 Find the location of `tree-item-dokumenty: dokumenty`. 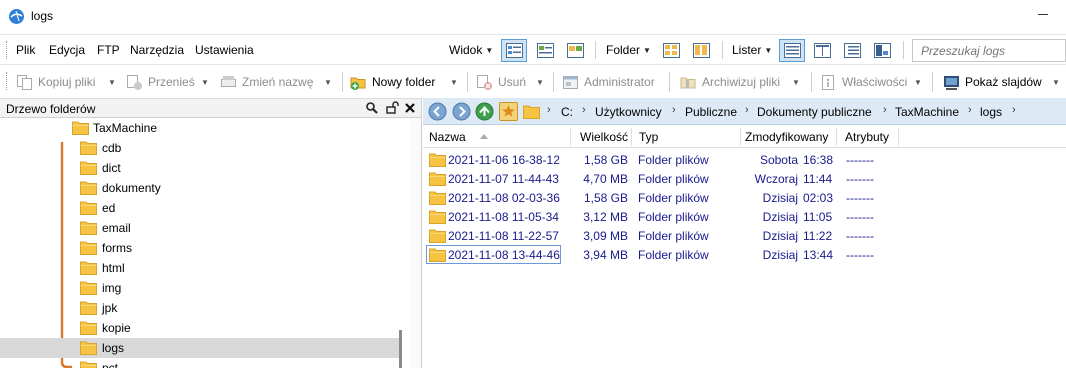

tree-item-dokumenty: dokumenty is located at coordinates (200, 188).